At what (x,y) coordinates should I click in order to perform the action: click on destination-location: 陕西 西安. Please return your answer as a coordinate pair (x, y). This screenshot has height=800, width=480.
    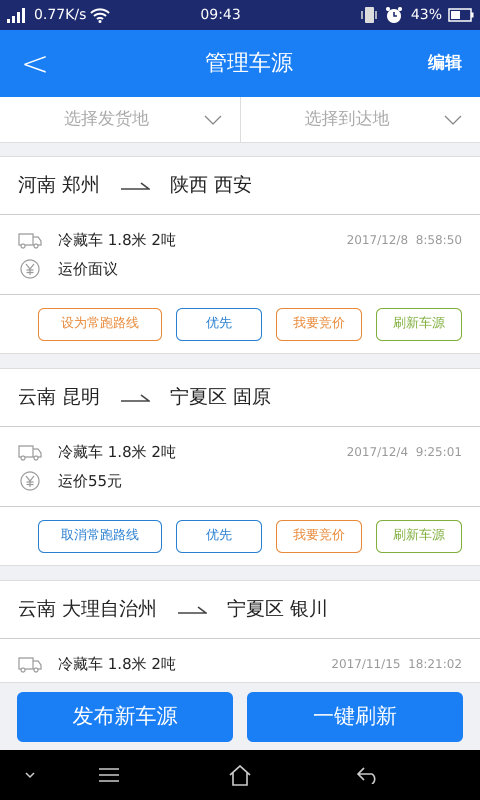
    Looking at the image, I should click on (211, 185).